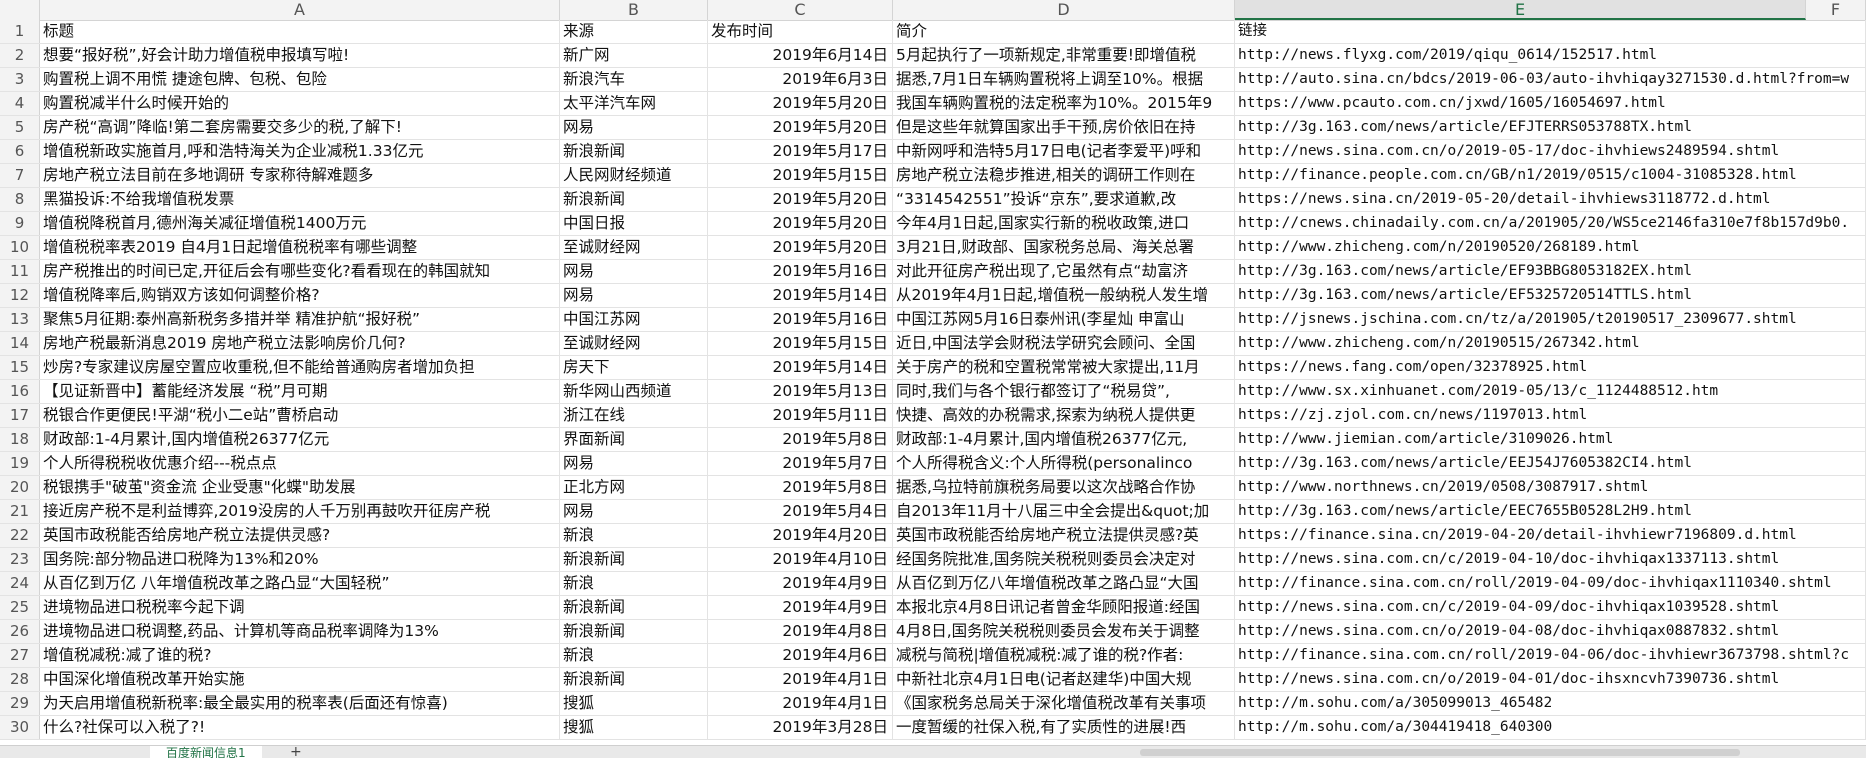  Describe the element at coordinates (1836, 10) in the screenshot. I see `column-header-f: F` at that location.